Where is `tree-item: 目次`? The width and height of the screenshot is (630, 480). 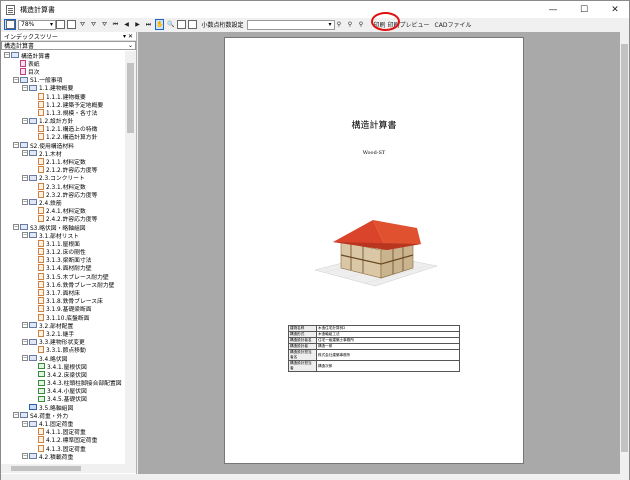 tree-item: 目次 is located at coordinates (63, 71).